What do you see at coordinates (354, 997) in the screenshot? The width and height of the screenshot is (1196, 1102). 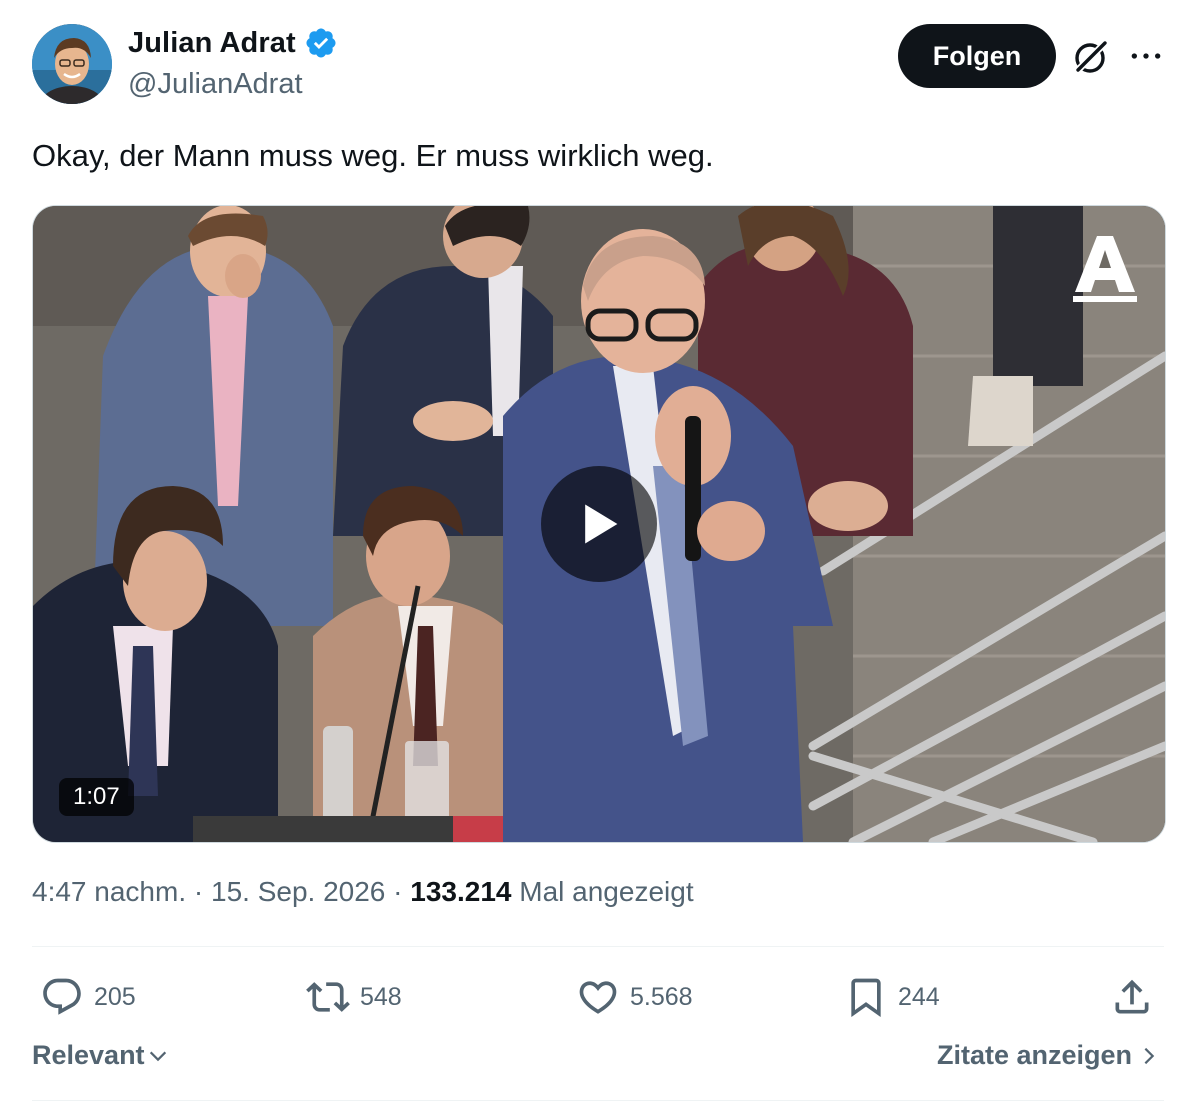 I see `repost-button: 548` at bounding box center [354, 997].